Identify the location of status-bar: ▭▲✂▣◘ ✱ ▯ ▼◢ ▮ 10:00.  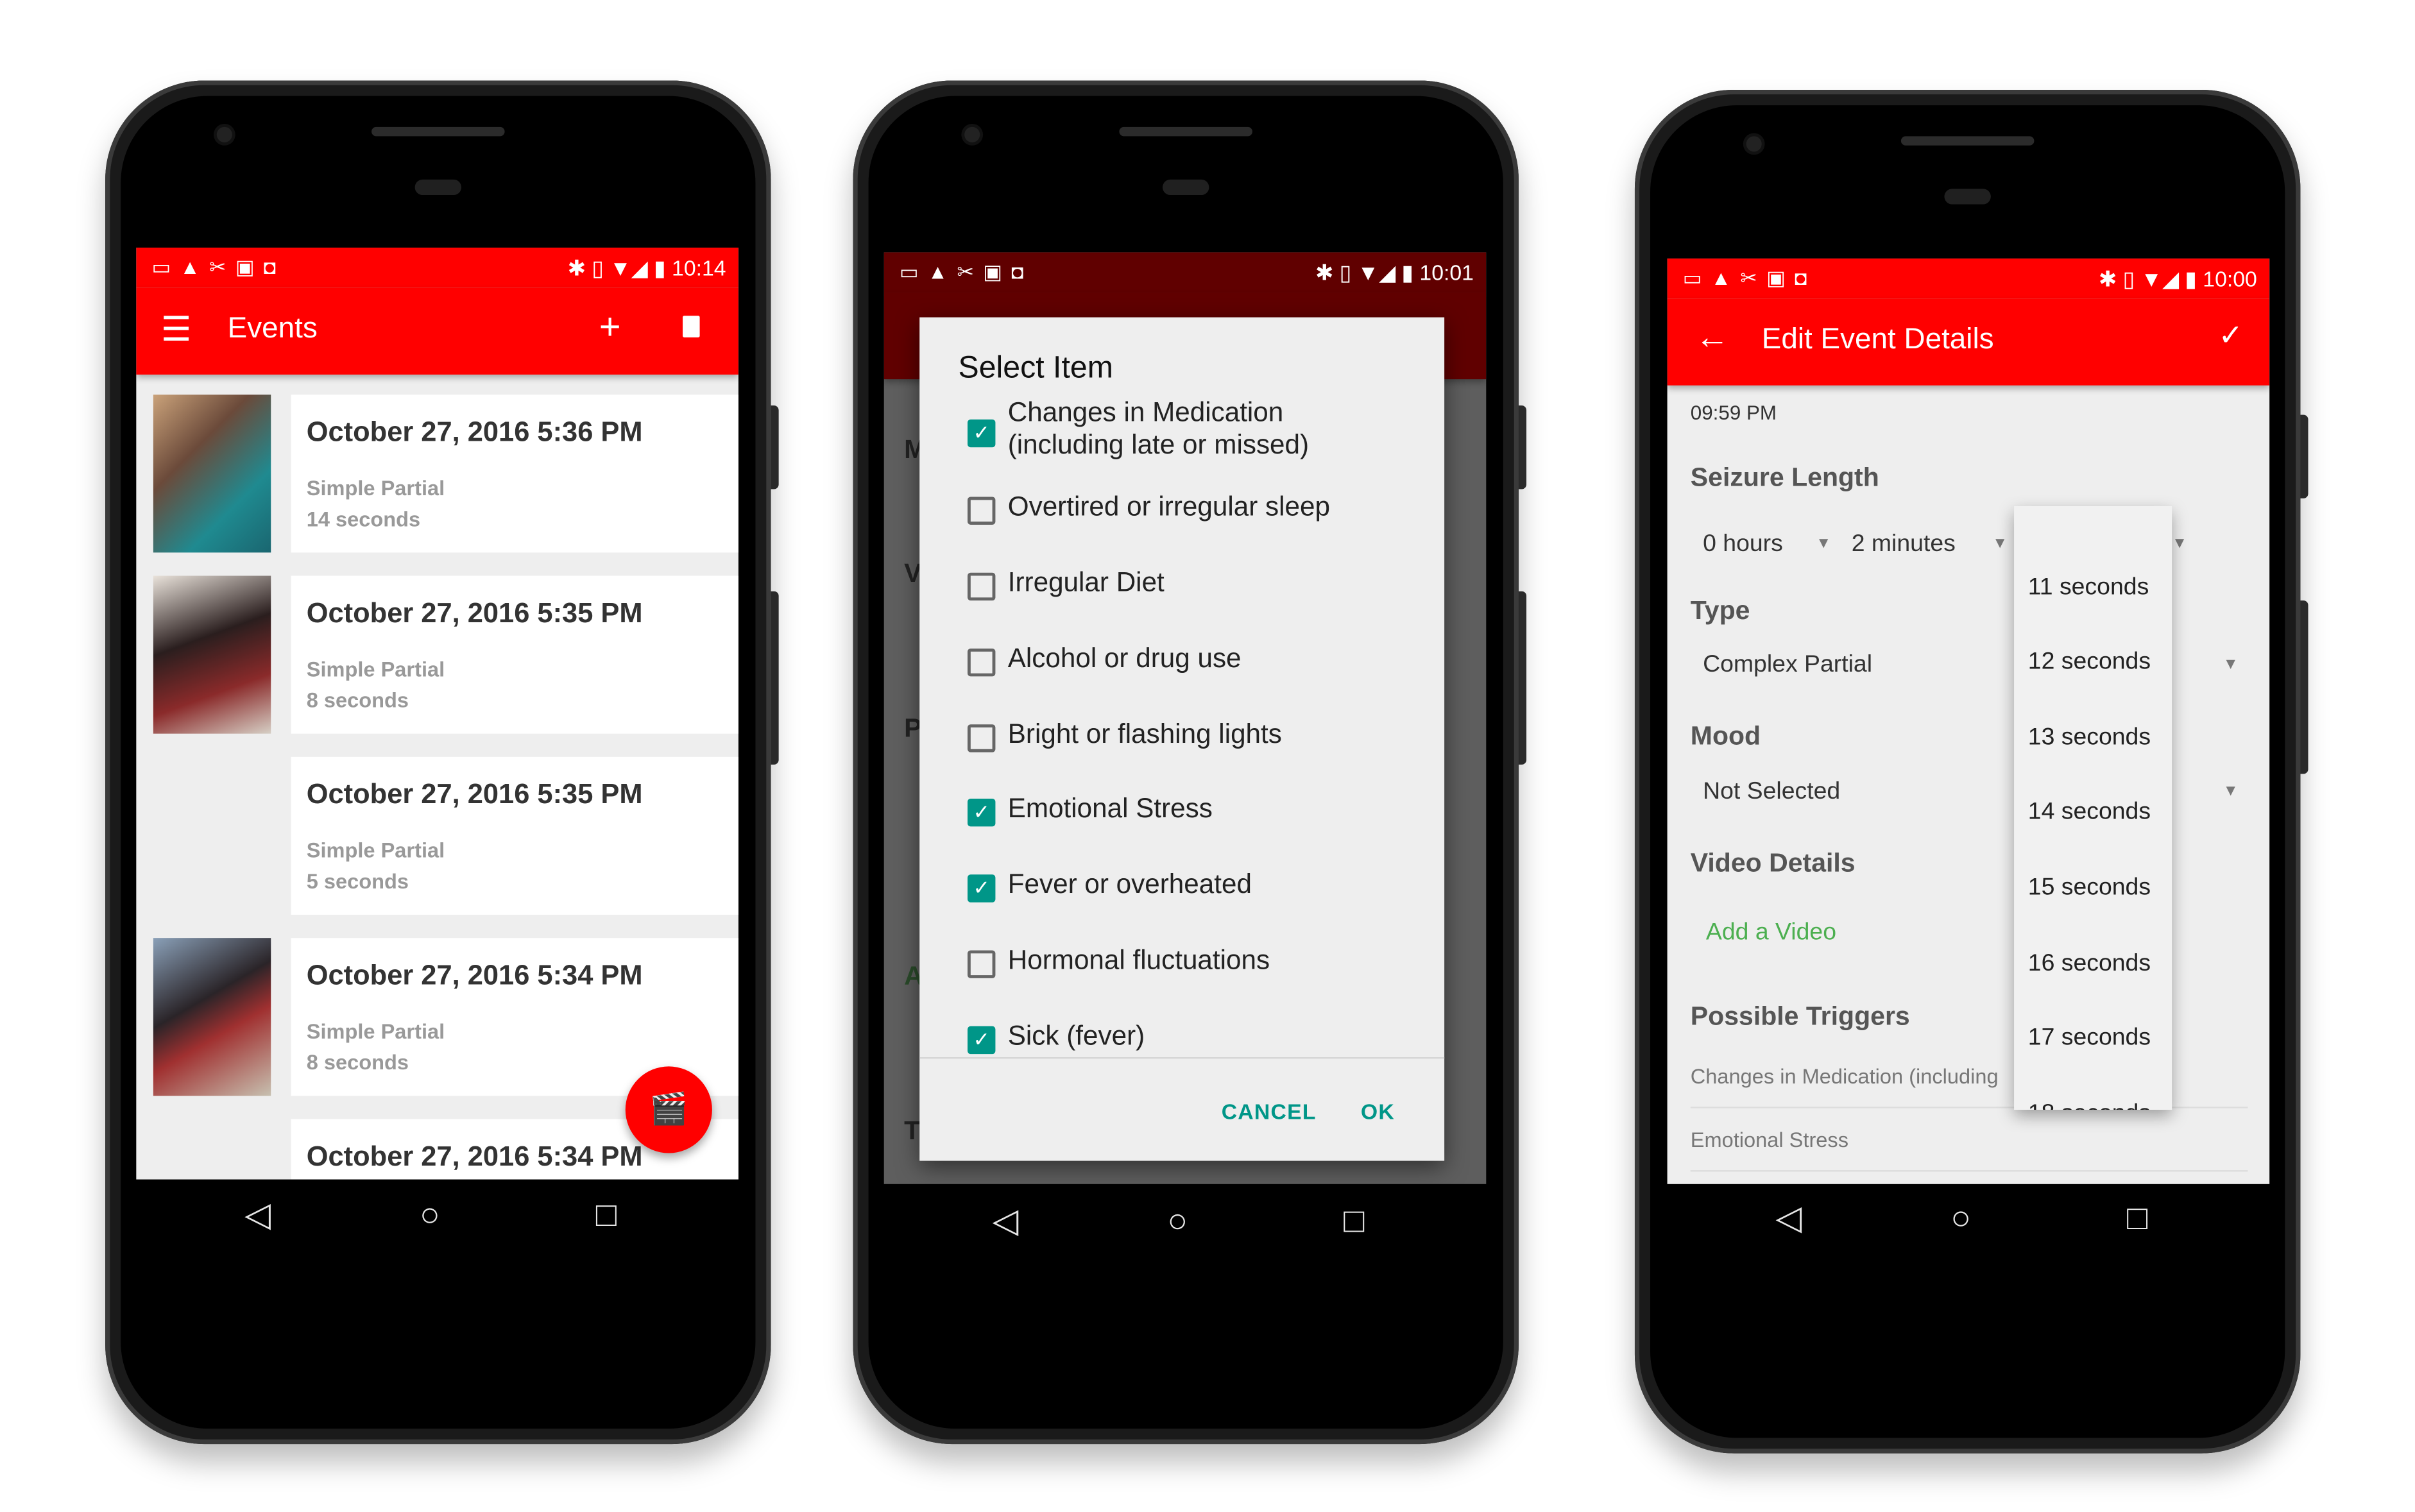
(1968, 278).